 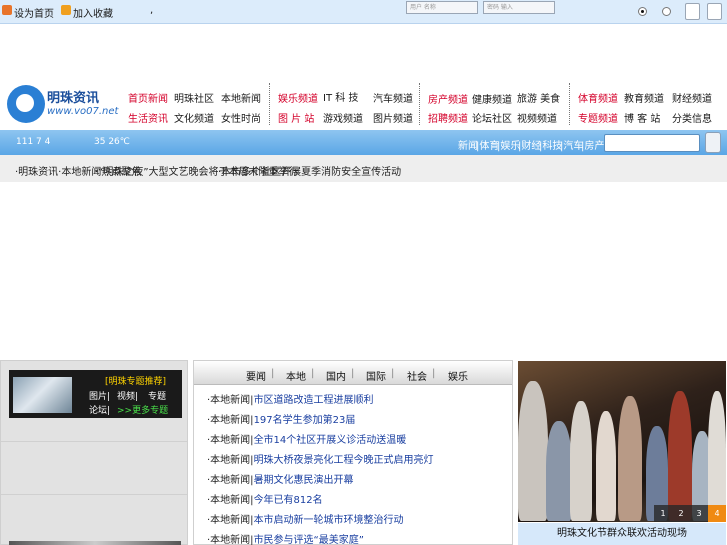 I want to click on news-link: 明珠大桥夜景亮化工程今晚正式启用亮灯, so click(x=344, y=460).